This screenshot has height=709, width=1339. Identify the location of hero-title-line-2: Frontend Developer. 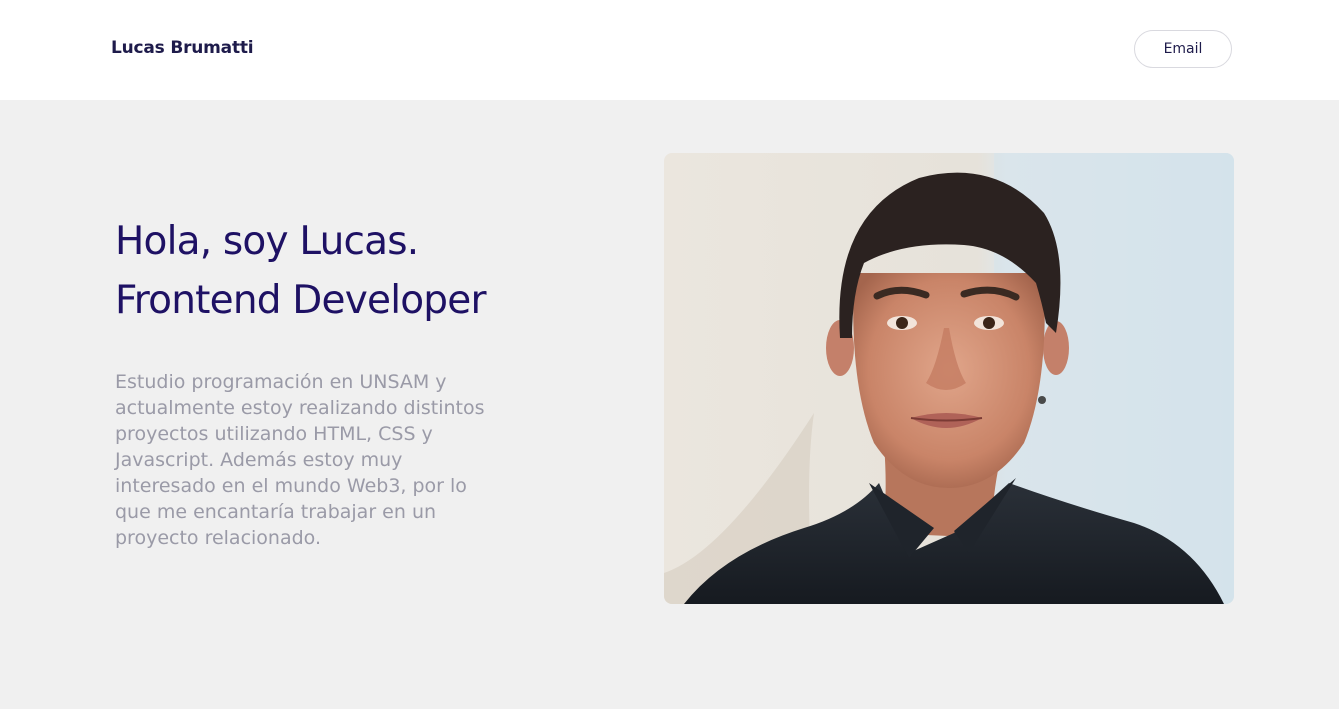
(300, 300).